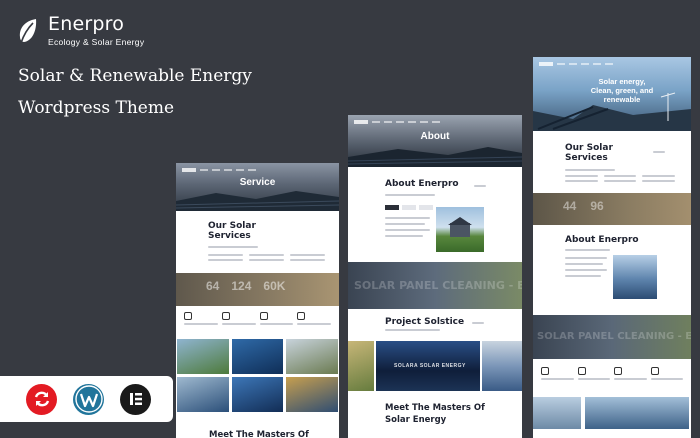 Image resolution: width=700 pixels, height=438 pixels. I want to click on hero-line-1: Solar energy,, so click(622, 81).